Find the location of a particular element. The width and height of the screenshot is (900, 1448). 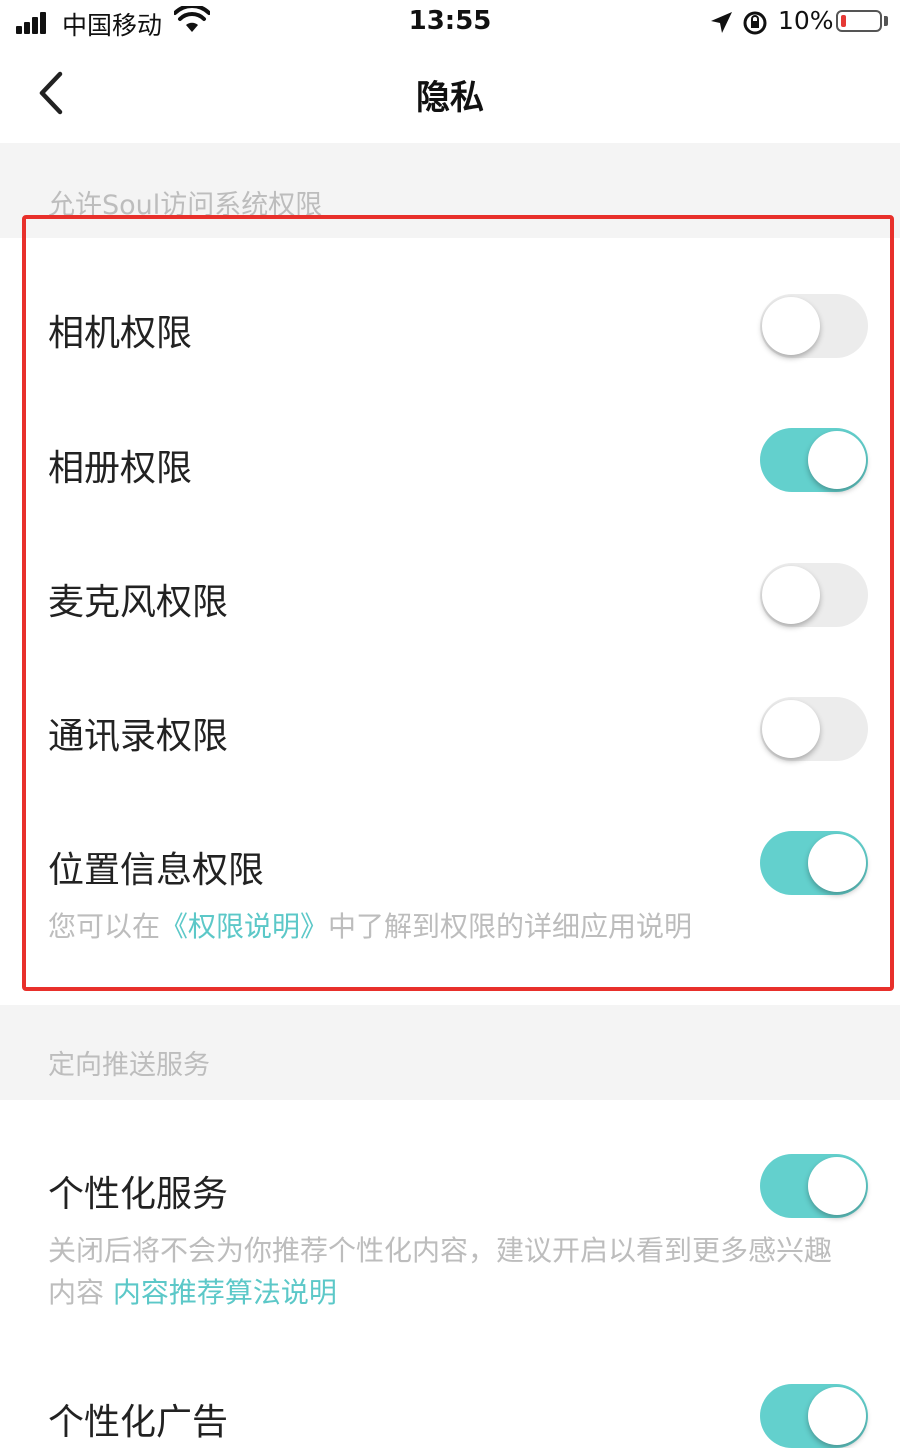

battery-percent: 10% is located at coordinates (806, 20).